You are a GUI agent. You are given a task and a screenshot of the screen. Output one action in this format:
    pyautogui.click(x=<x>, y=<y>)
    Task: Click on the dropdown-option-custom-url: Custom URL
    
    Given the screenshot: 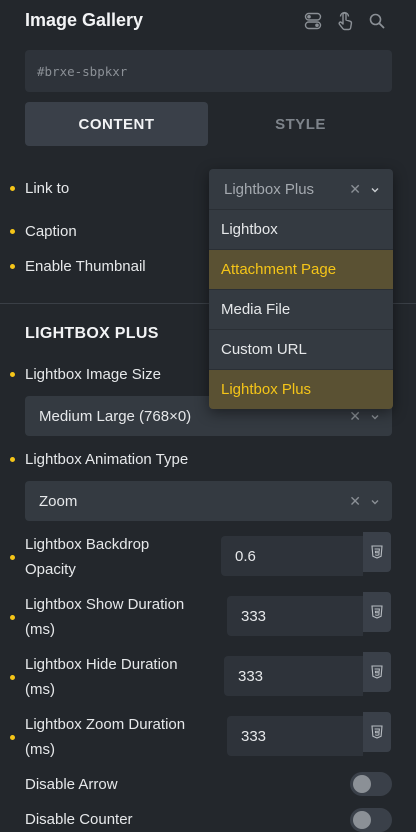 What is the action you would take?
    pyautogui.click(x=301, y=349)
    